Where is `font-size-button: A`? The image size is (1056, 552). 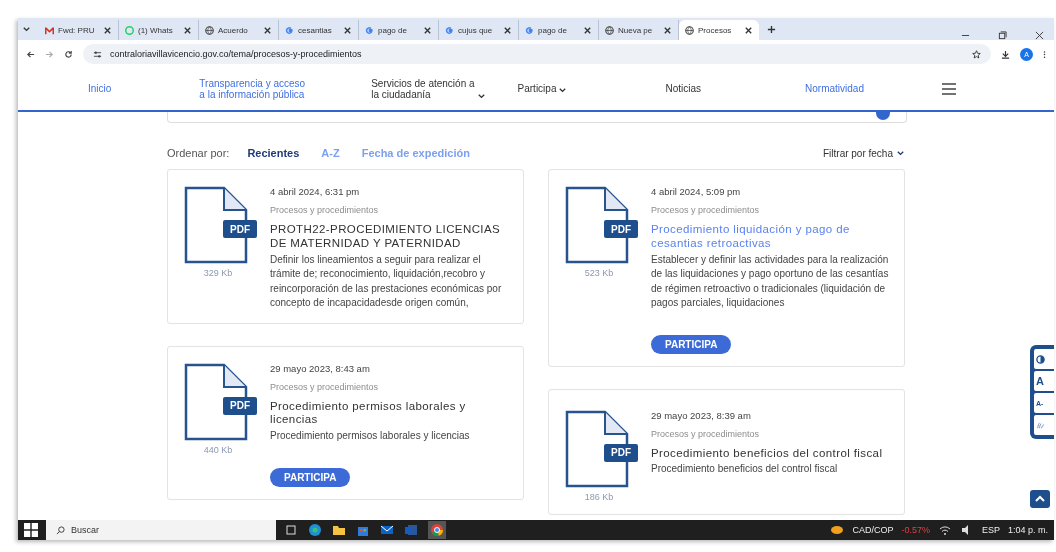 font-size-button: A is located at coordinates (1044, 381).